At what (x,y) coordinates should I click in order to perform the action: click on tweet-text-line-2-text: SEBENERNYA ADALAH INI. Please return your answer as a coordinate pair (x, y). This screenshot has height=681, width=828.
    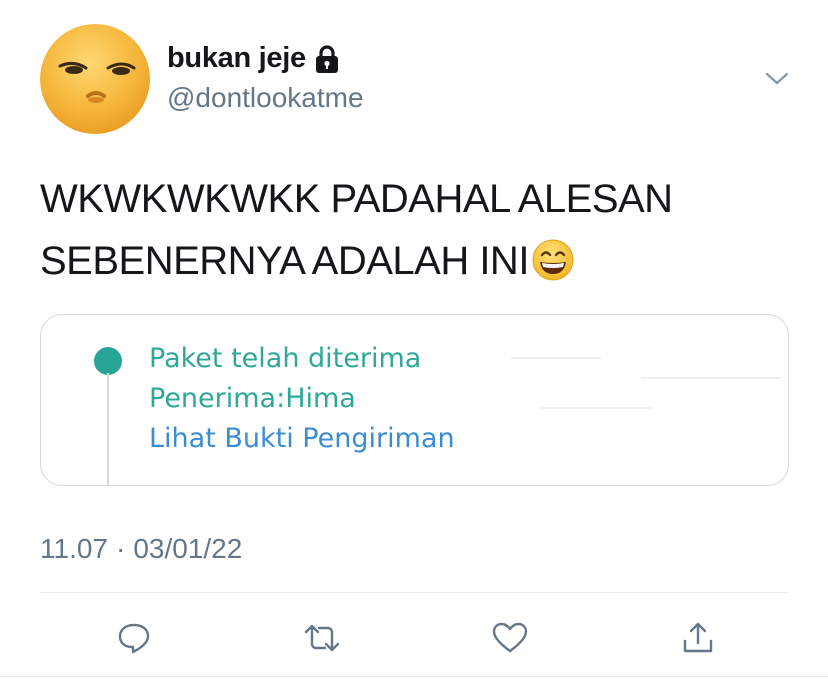
    Looking at the image, I should click on (284, 261).